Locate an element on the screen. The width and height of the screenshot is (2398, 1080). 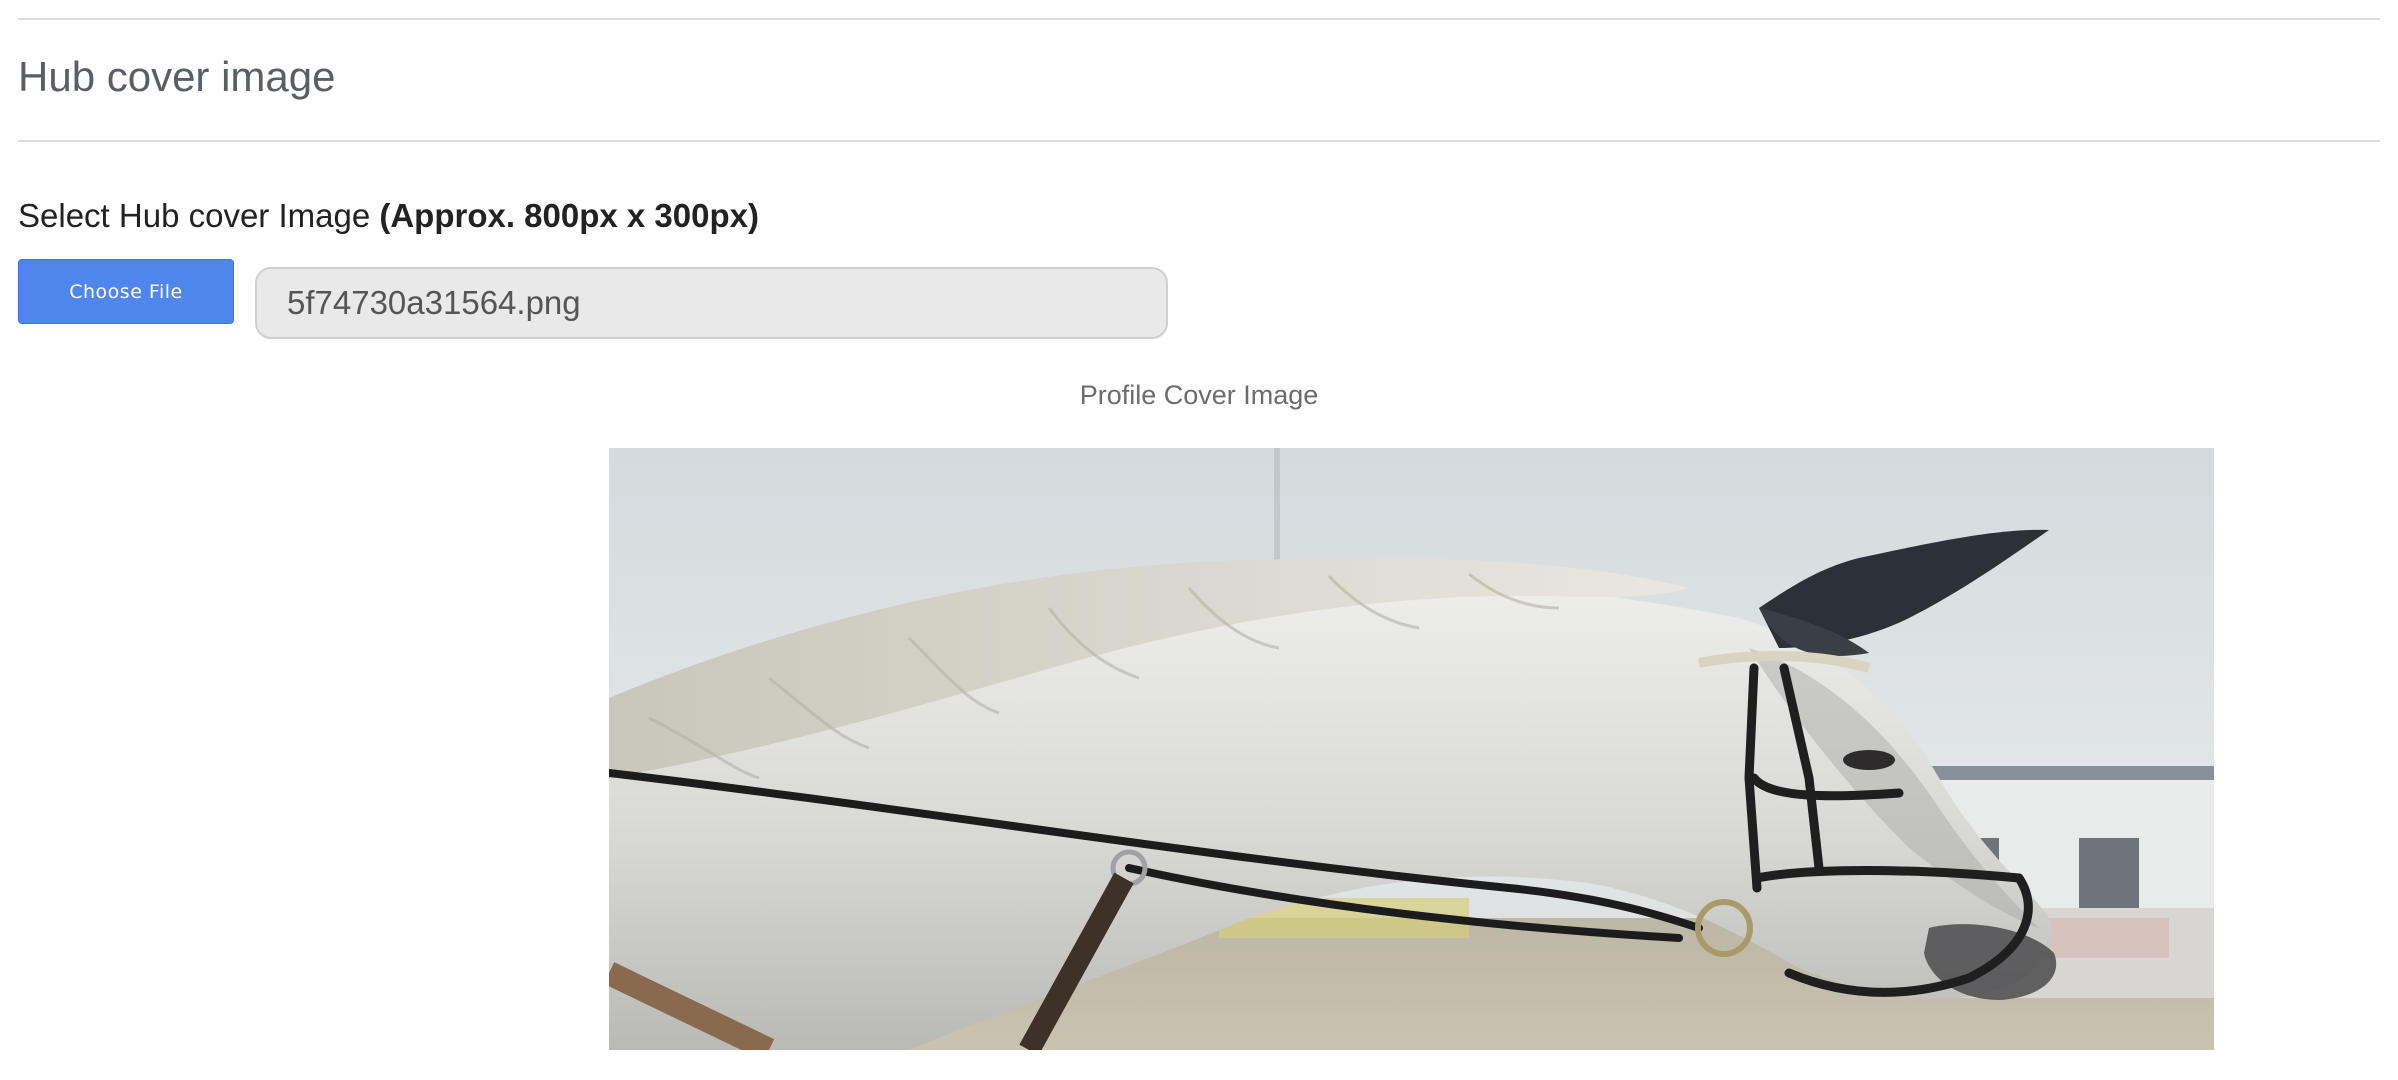
upload-size-hint: (Approx. 800px x 300px) is located at coordinates (569, 215).